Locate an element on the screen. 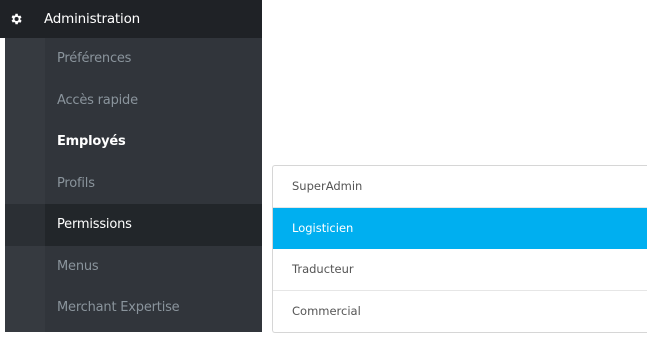 Image resolution: width=647 pixels, height=340 pixels. menu-tab-label: Administration is located at coordinates (92, 19).